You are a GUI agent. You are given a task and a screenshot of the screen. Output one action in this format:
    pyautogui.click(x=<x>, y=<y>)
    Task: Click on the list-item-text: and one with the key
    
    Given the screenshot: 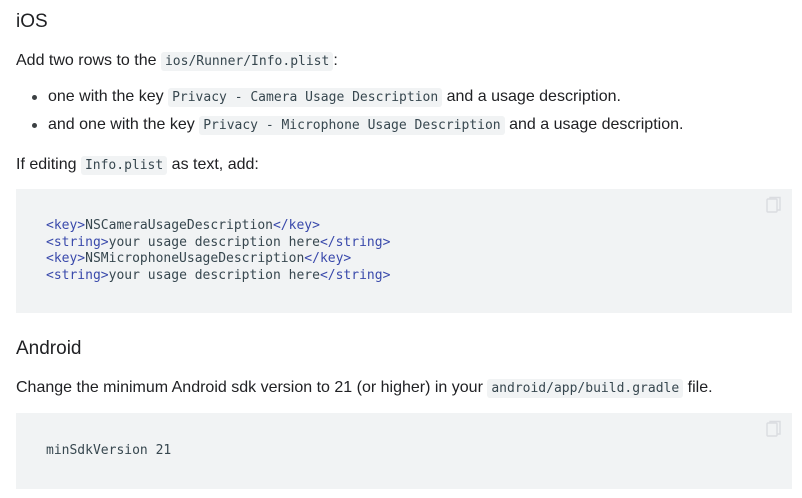 What is the action you would take?
    pyautogui.click(x=124, y=124)
    